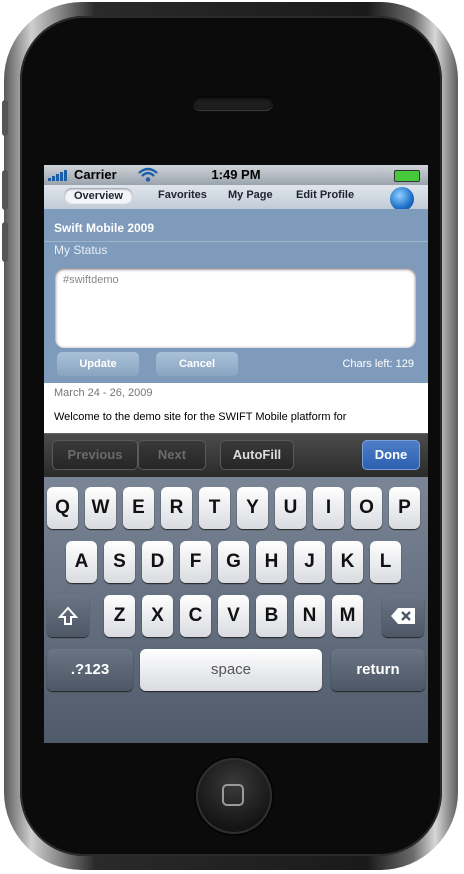 The image size is (464, 874). Describe the element at coordinates (5, 242) in the screenshot. I see `volume-down-button` at that location.